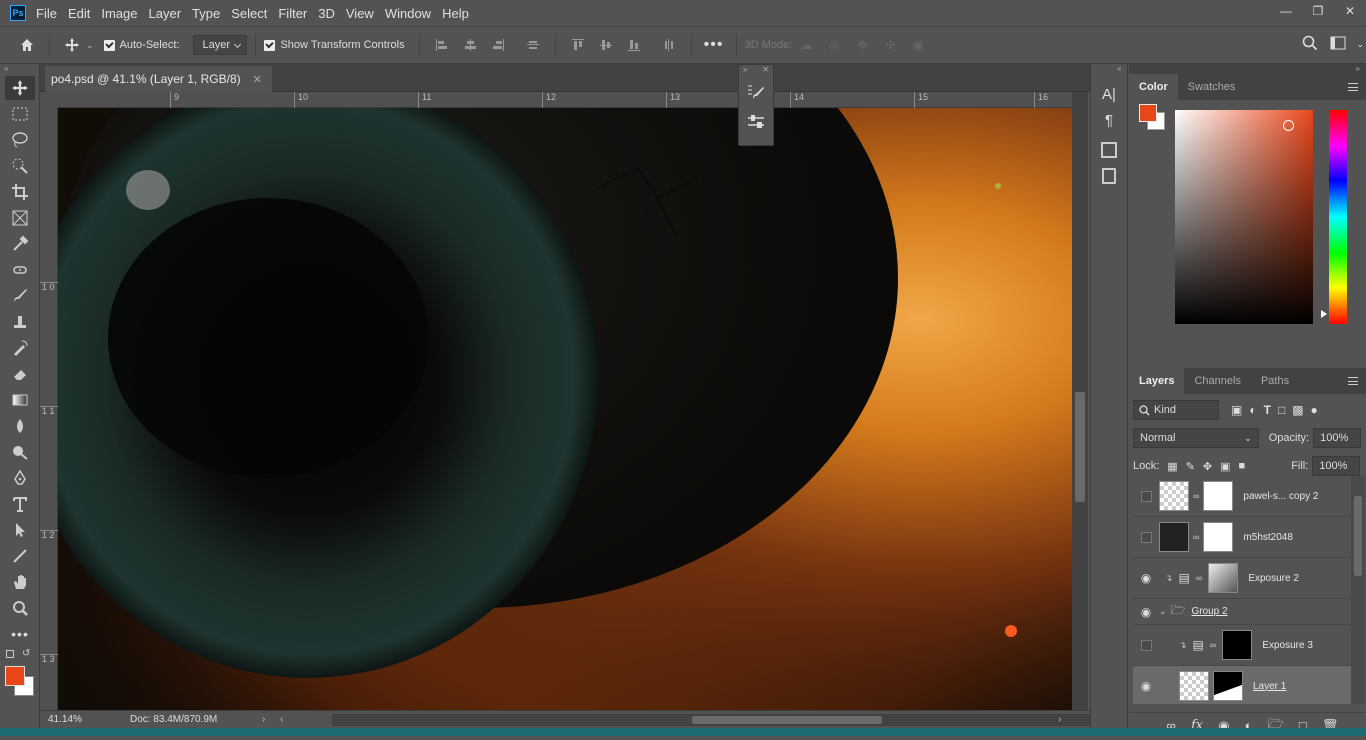 The height and width of the screenshot is (740, 1366). Describe the element at coordinates (20, 556) in the screenshot. I see `line-tool` at that location.